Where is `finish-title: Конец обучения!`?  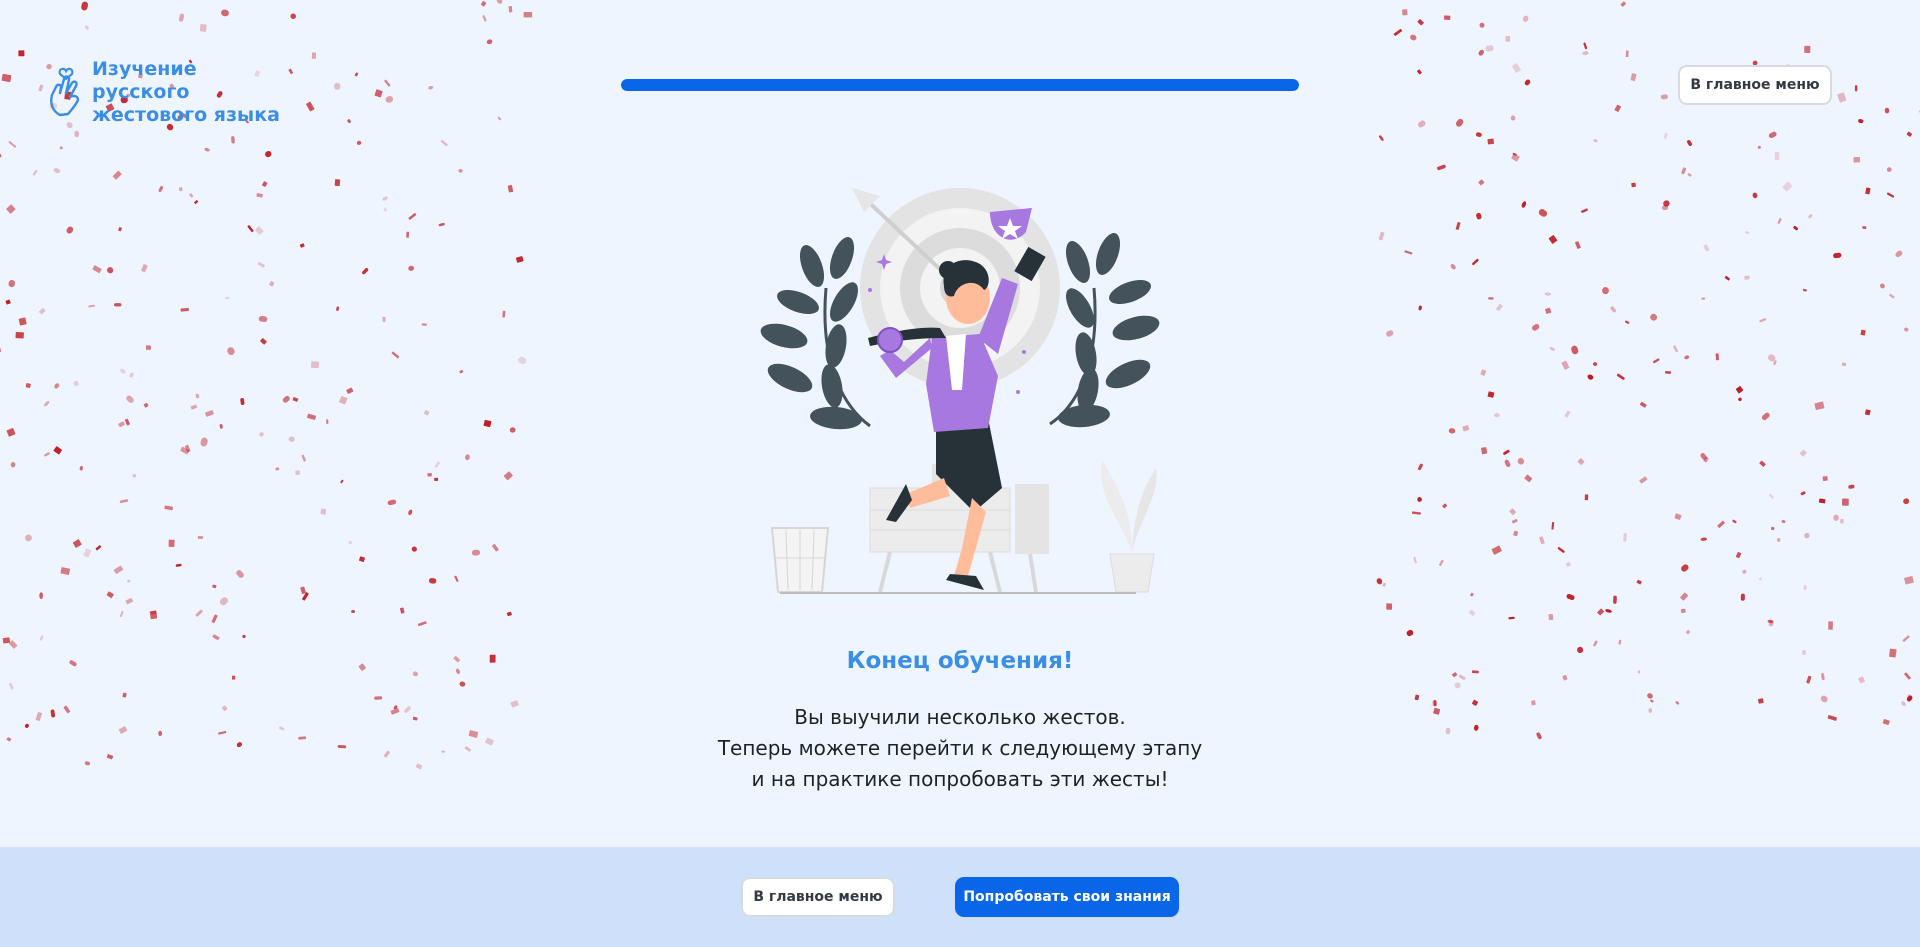 finish-title: Конец обучения! is located at coordinates (960, 661).